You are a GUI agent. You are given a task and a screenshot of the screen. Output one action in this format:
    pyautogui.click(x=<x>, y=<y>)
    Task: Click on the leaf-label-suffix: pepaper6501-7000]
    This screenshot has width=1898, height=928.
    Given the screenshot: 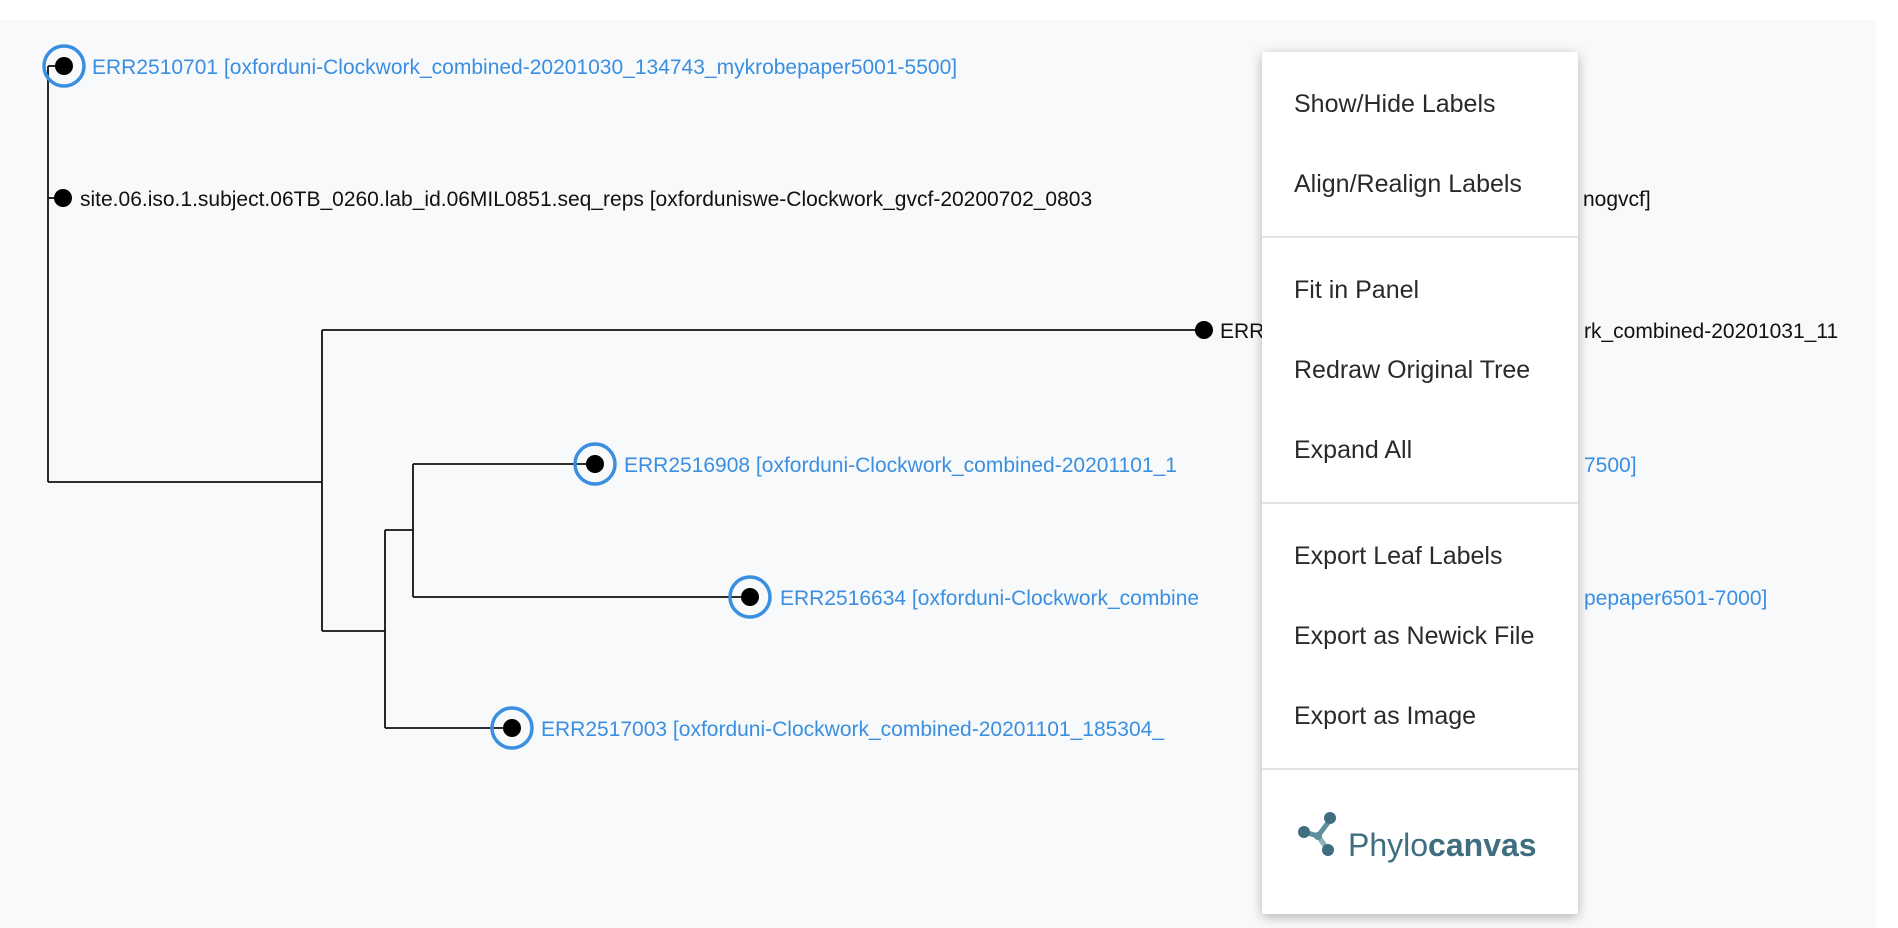 What is the action you would take?
    pyautogui.click(x=1675, y=598)
    